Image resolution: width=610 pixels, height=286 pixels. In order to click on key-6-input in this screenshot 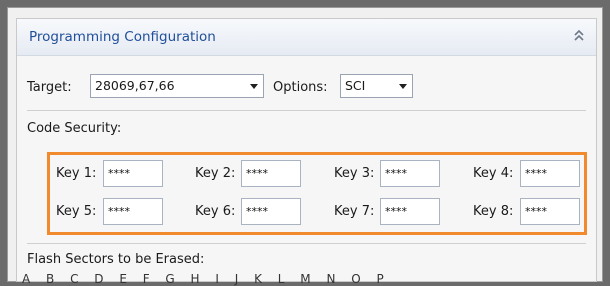, I will do `click(271, 211)`.